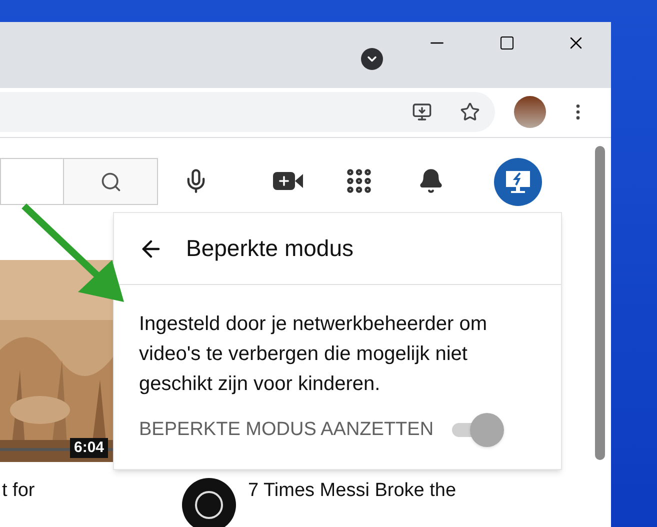 Image resolution: width=657 pixels, height=527 pixels. Describe the element at coordinates (507, 43) in the screenshot. I see `maximize-icon` at that location.